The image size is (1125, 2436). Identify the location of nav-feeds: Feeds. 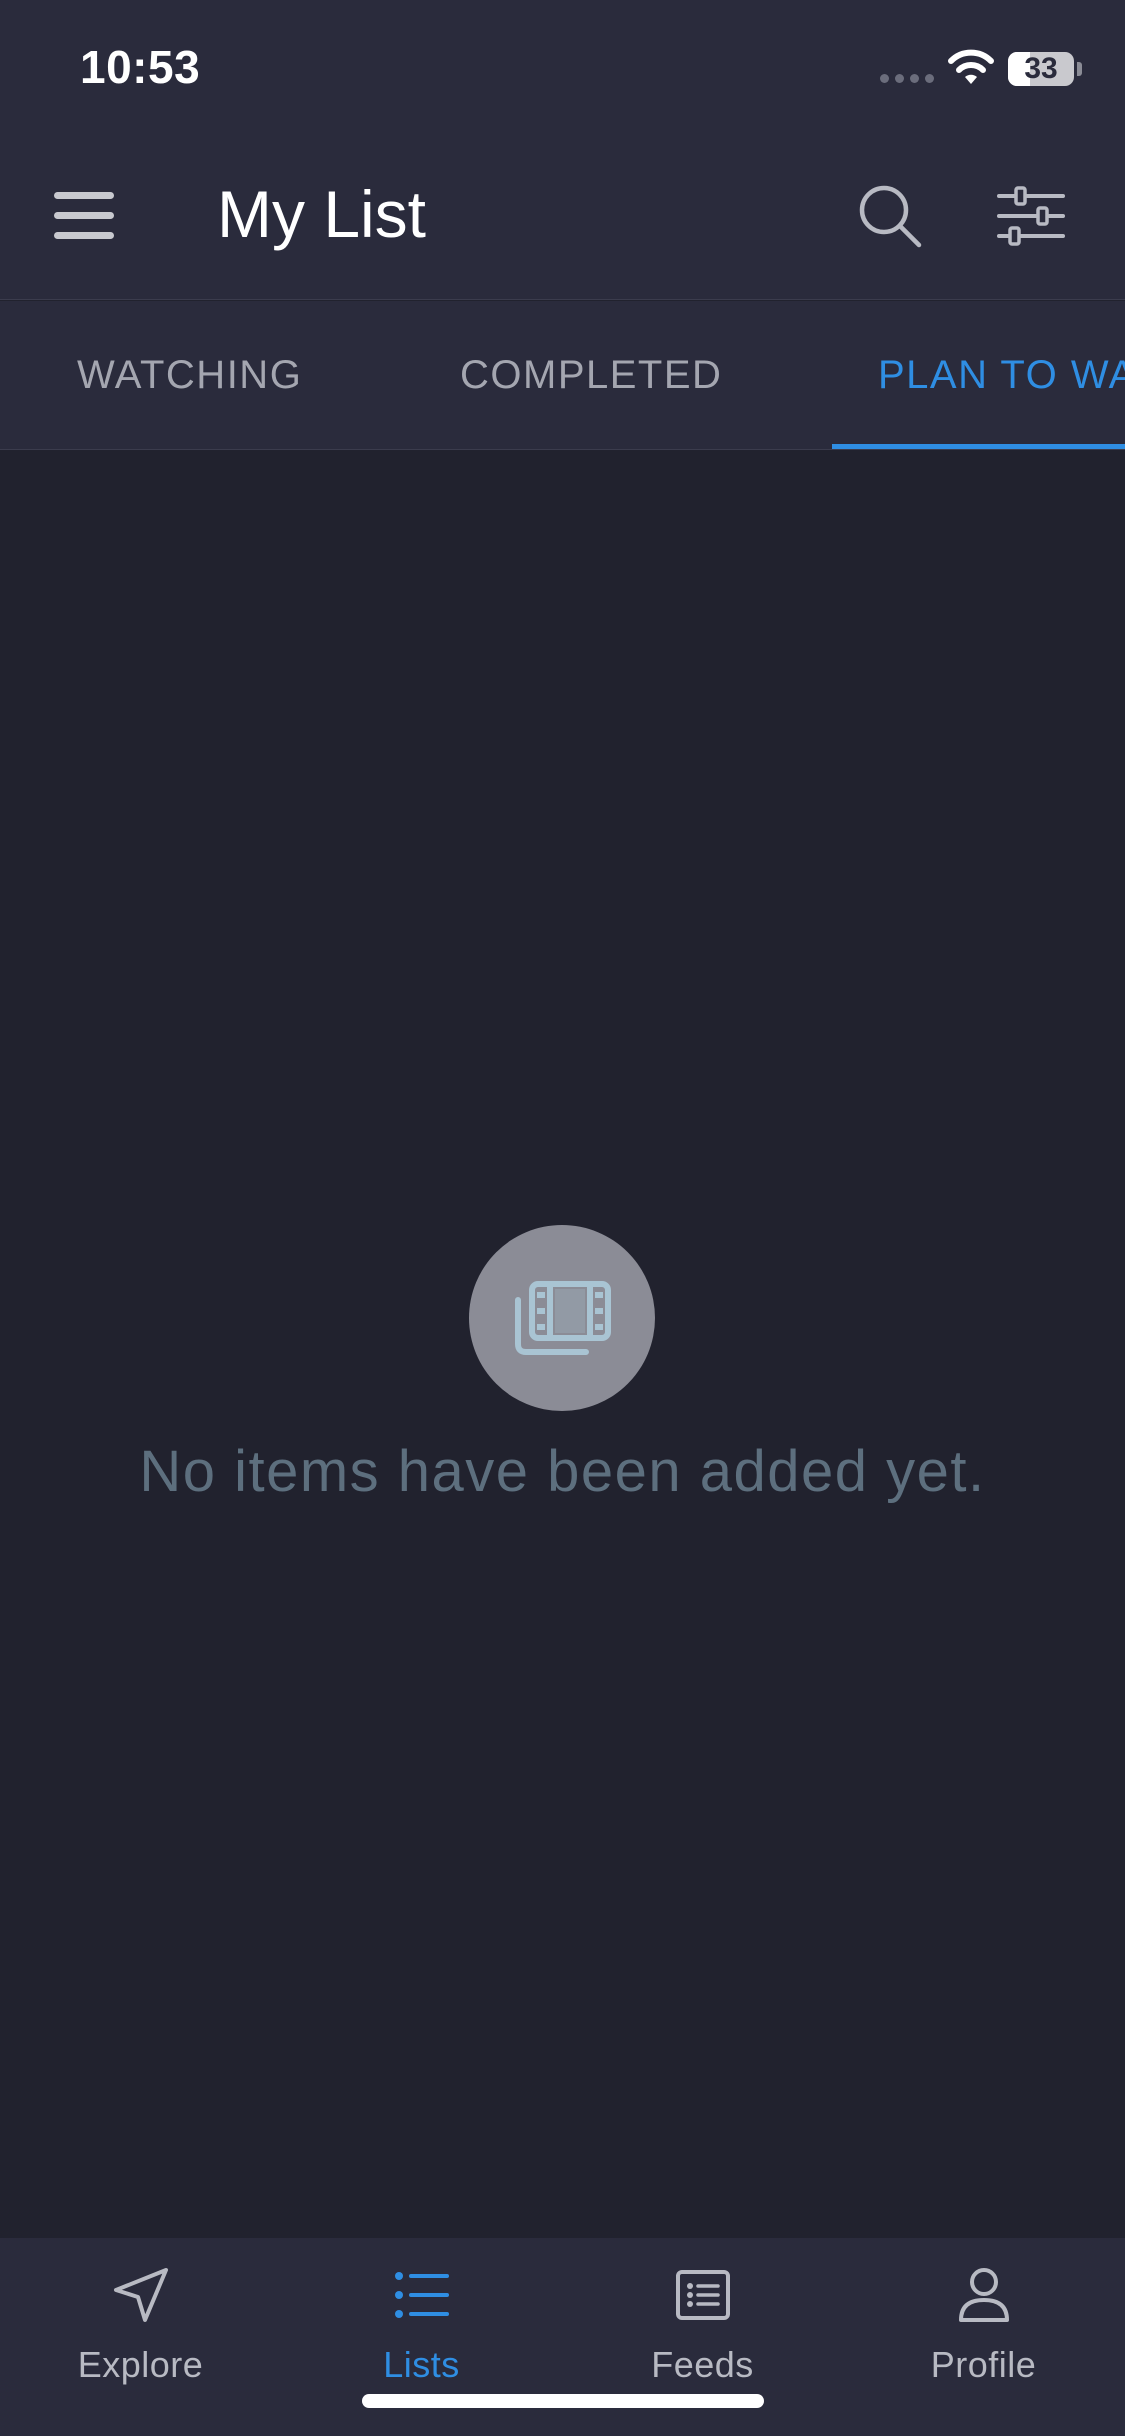
(702, 2328).